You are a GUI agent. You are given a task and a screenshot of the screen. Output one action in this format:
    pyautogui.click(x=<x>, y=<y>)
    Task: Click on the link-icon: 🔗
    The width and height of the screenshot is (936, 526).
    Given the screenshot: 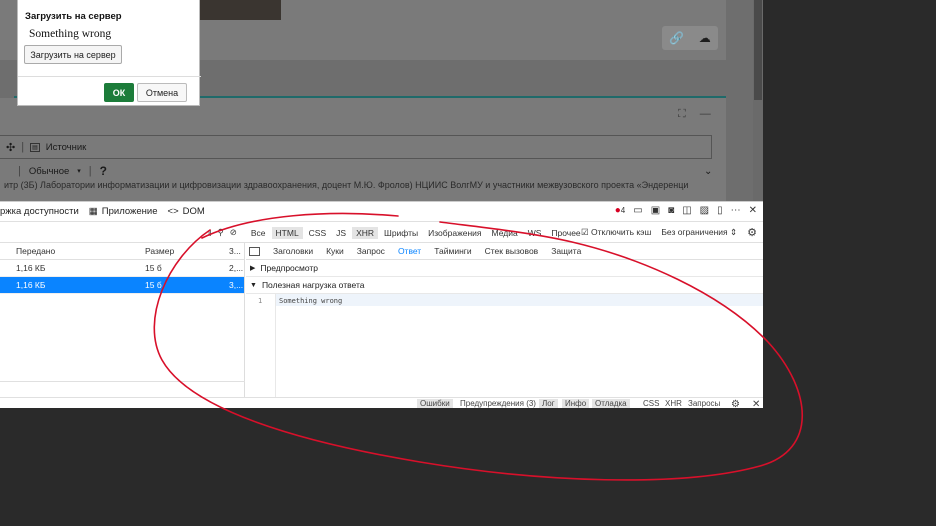 What is the action you would take?
    pyautogui.click(x=676, y=38)
    